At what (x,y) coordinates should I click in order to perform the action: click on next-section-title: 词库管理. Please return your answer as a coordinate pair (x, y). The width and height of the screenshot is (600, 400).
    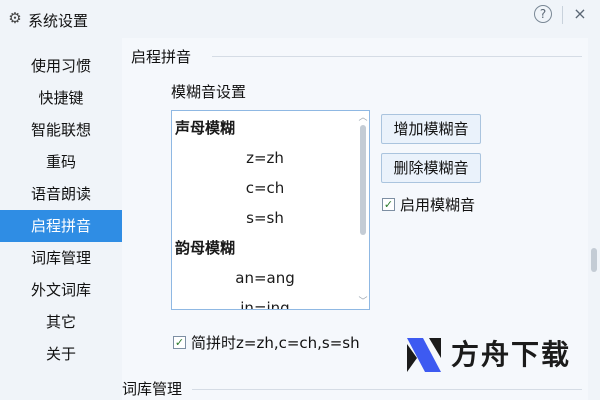
    Looking at the image, I should click on (155, 388).